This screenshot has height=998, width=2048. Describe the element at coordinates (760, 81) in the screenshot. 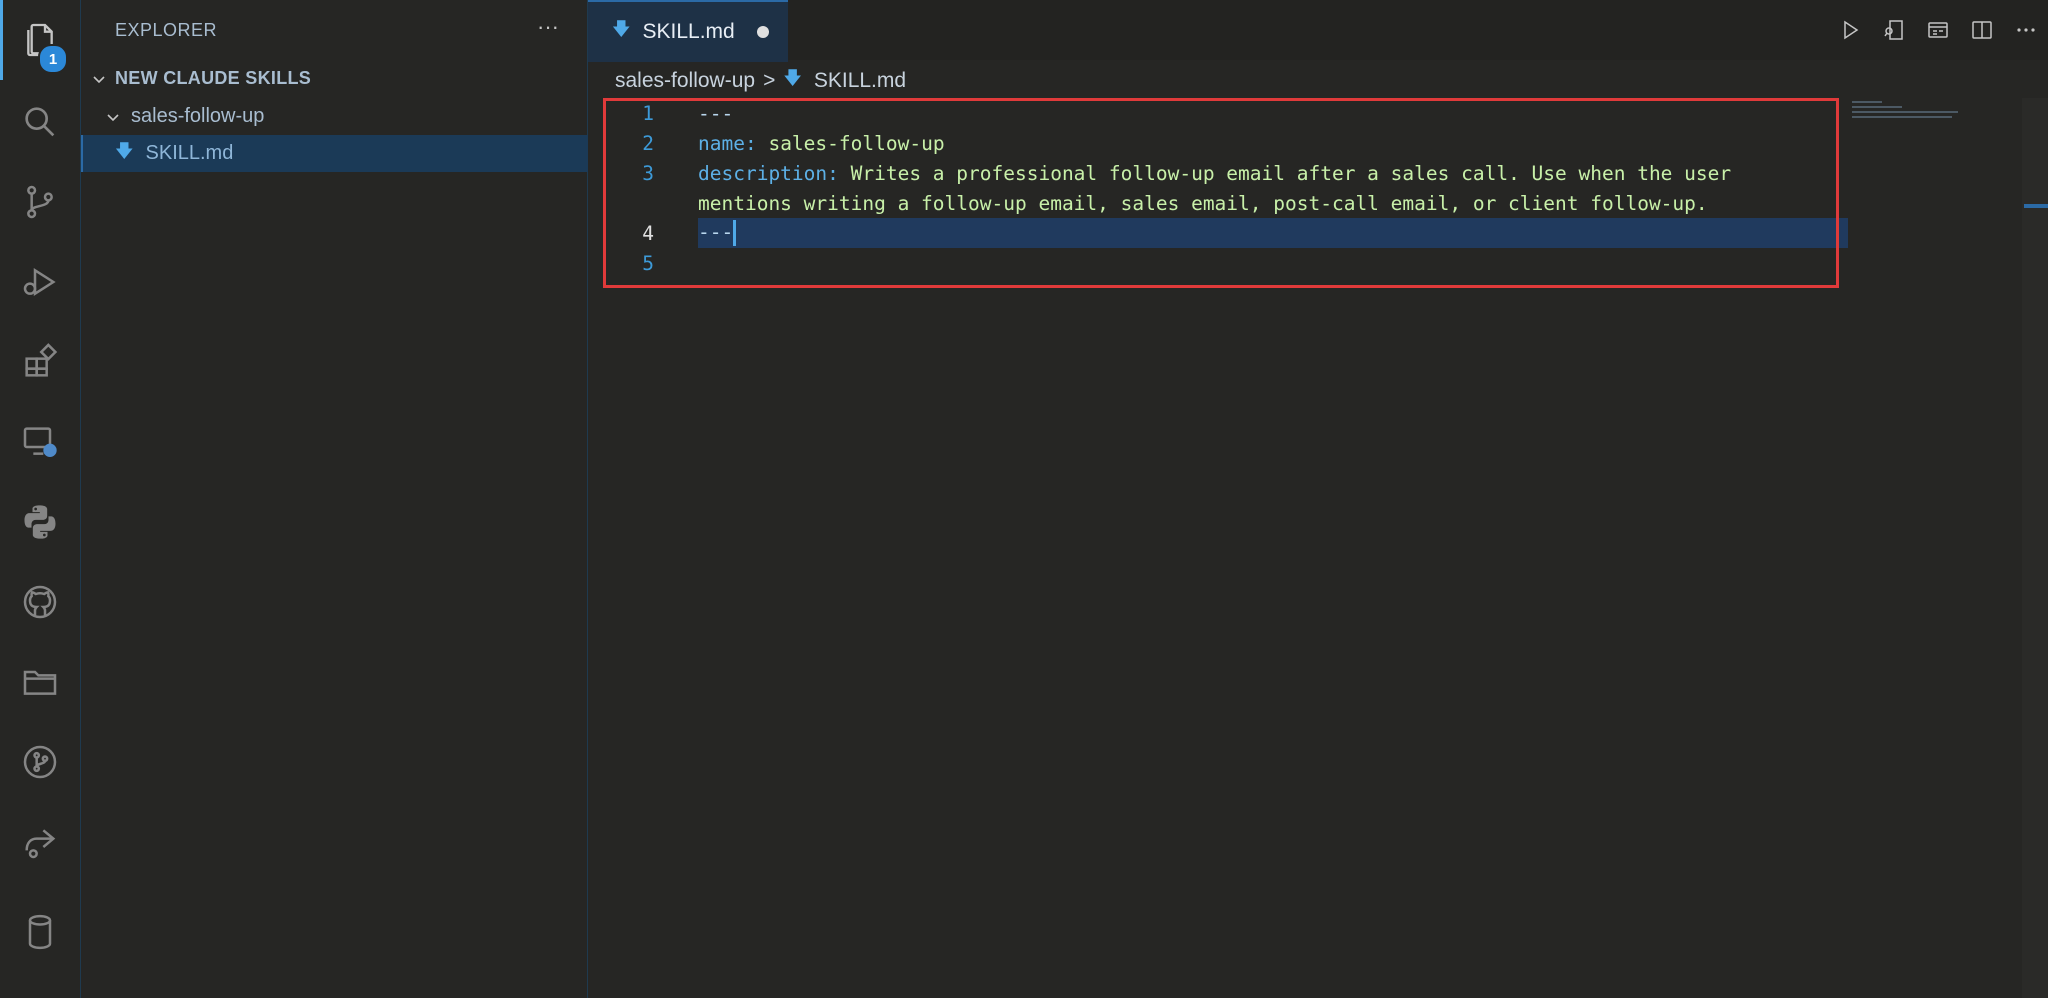

I see `breadcrumb: sales-follow-up > 🡇 SKILL.md` at that location.